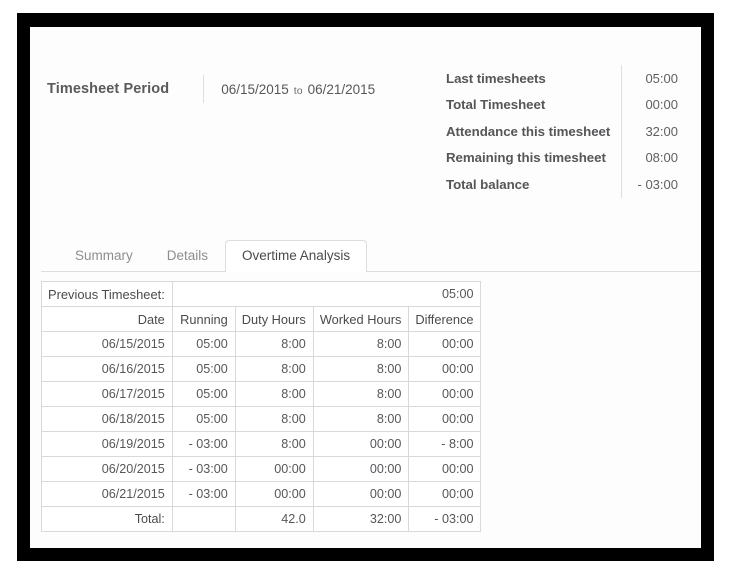 The image size is (731, 576). Describe the element at coordinates (562, 104) in the screenshot. I see `stat-row-total-timesheet: Total Timesheet 00:00` at that location.